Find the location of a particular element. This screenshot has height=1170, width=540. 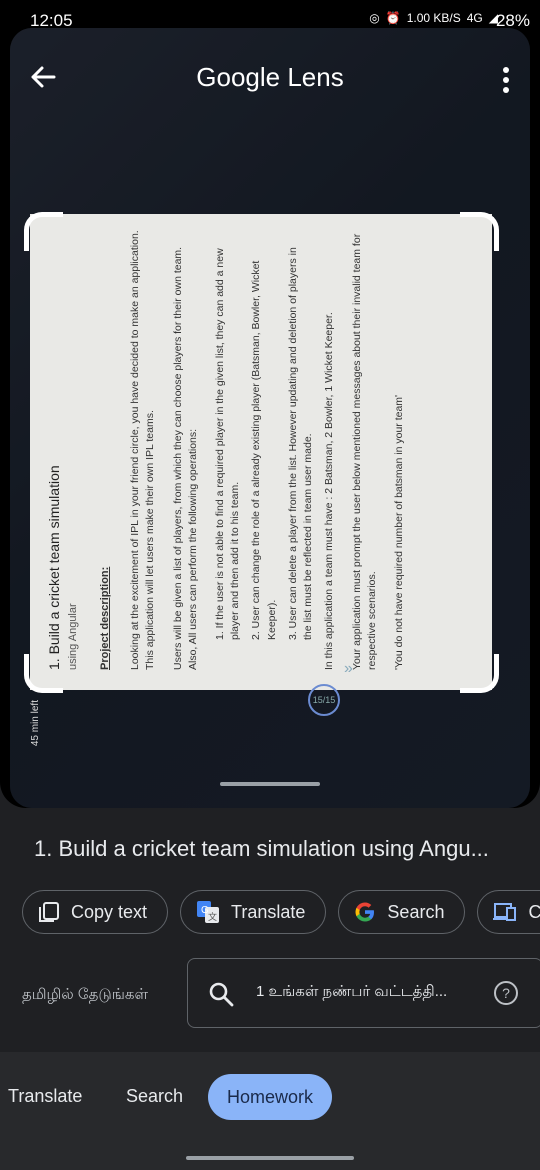

crop-corner-top-right is located at coordinates (479, 231).